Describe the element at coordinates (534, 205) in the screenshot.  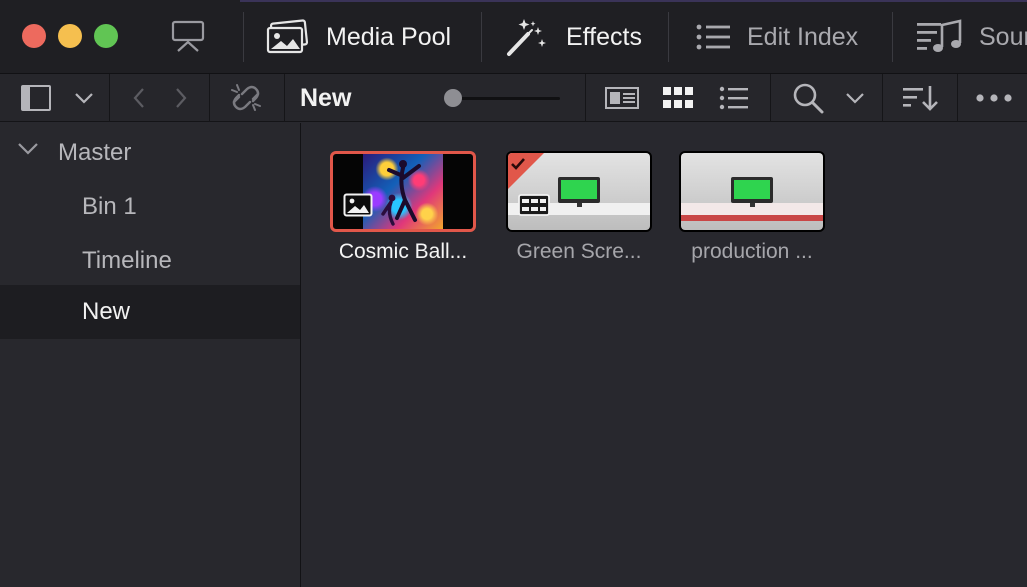
I see `timeline-clip-badge-icon` at that location.